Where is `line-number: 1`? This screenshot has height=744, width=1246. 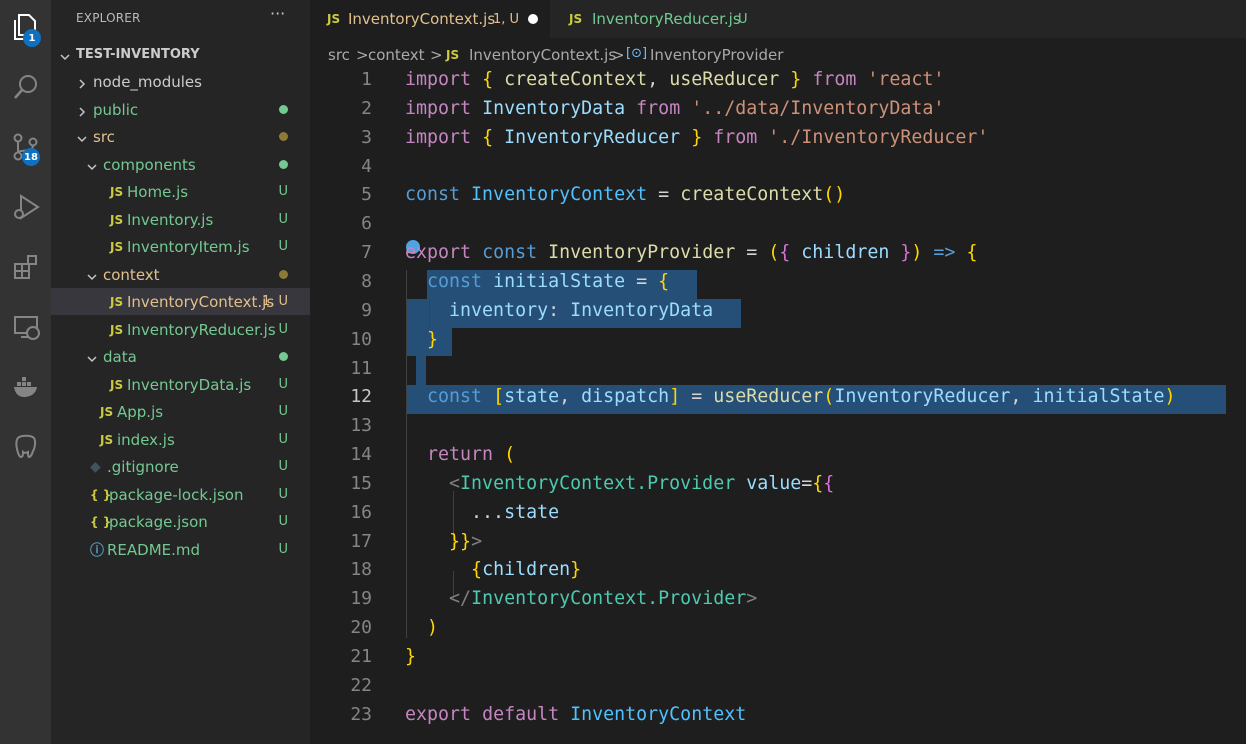
line-number: 1 is located at coordinates (366, 79).